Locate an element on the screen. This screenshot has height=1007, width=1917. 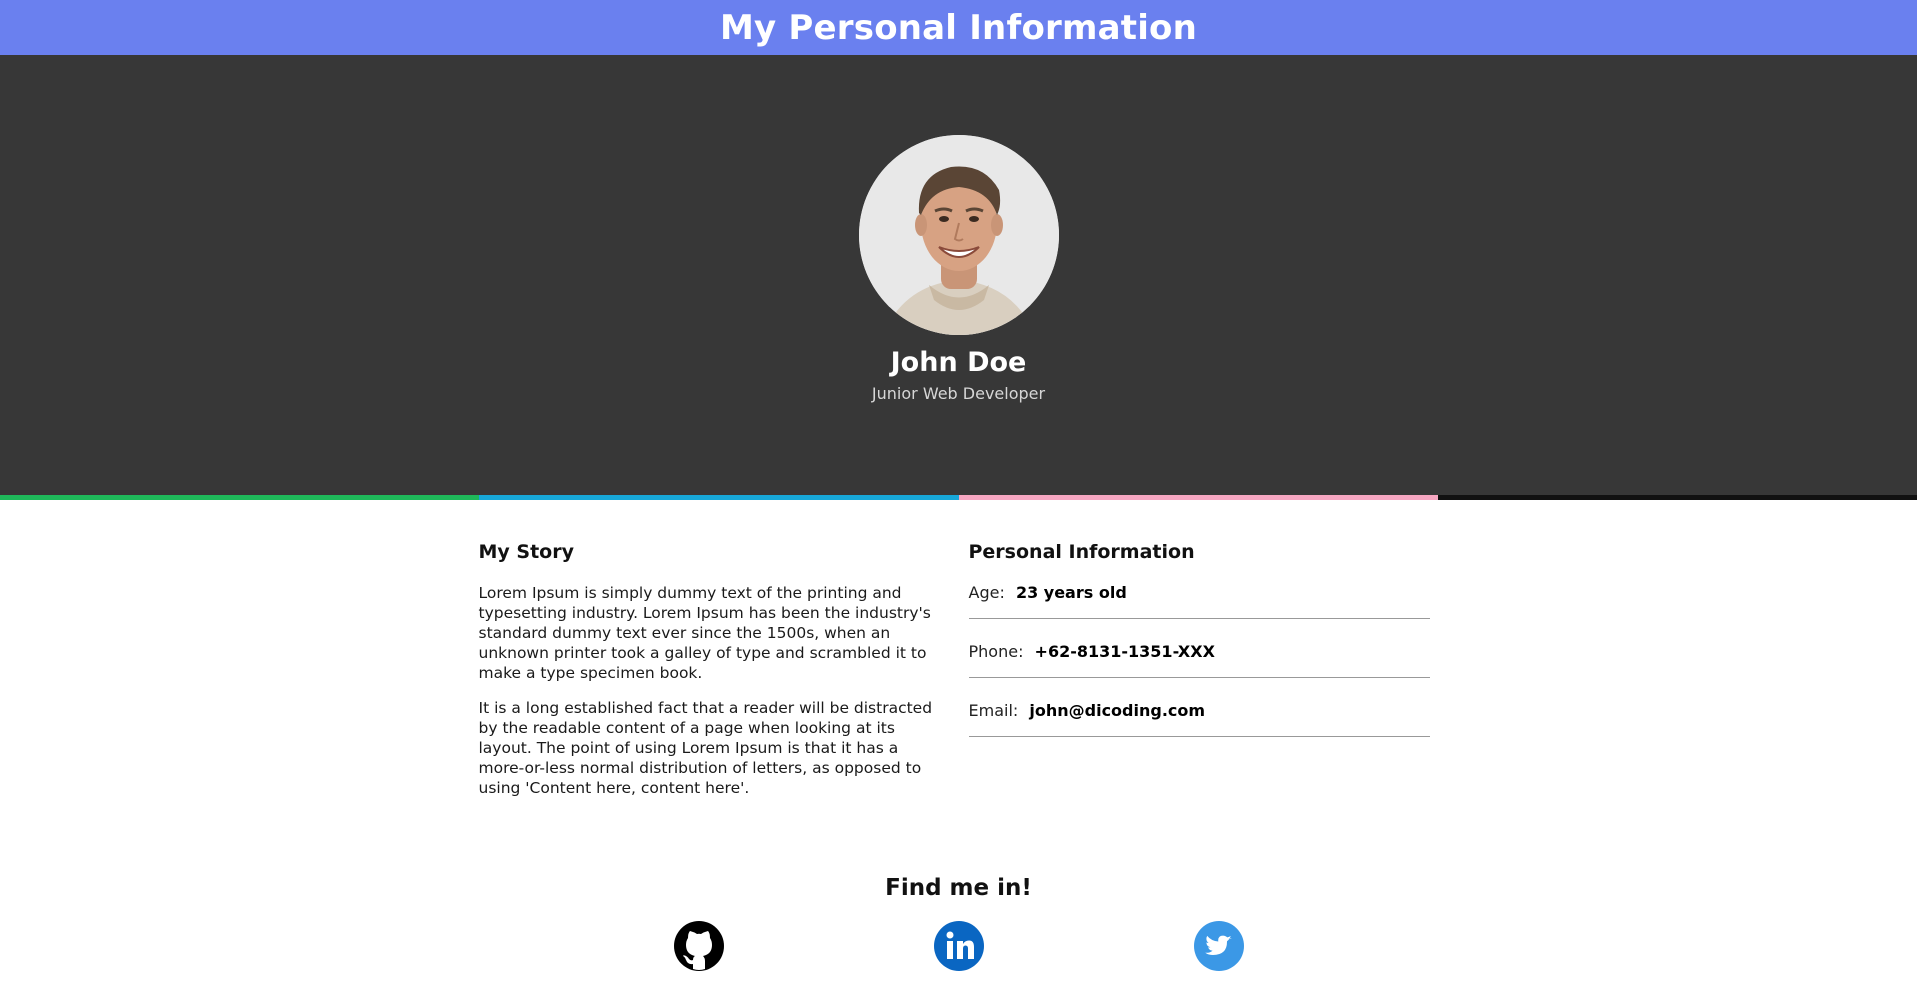
linkedin-link is located at coordinates (958, 946).